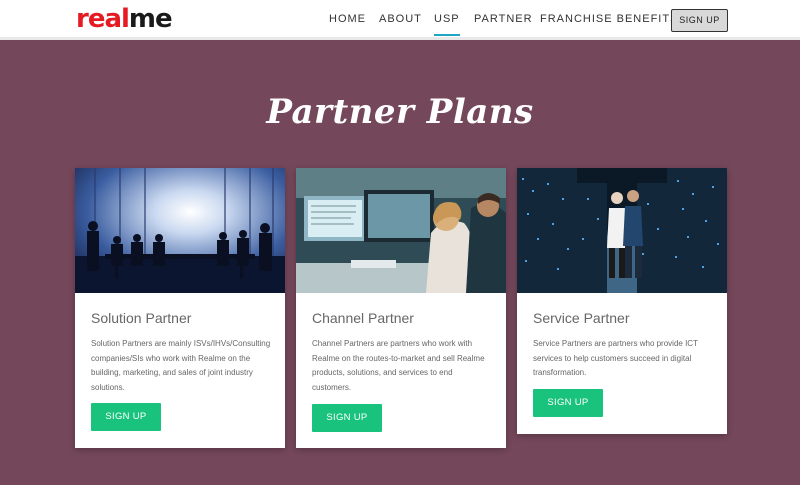  I want to click on nav-usp: USP, so click(447, 24).